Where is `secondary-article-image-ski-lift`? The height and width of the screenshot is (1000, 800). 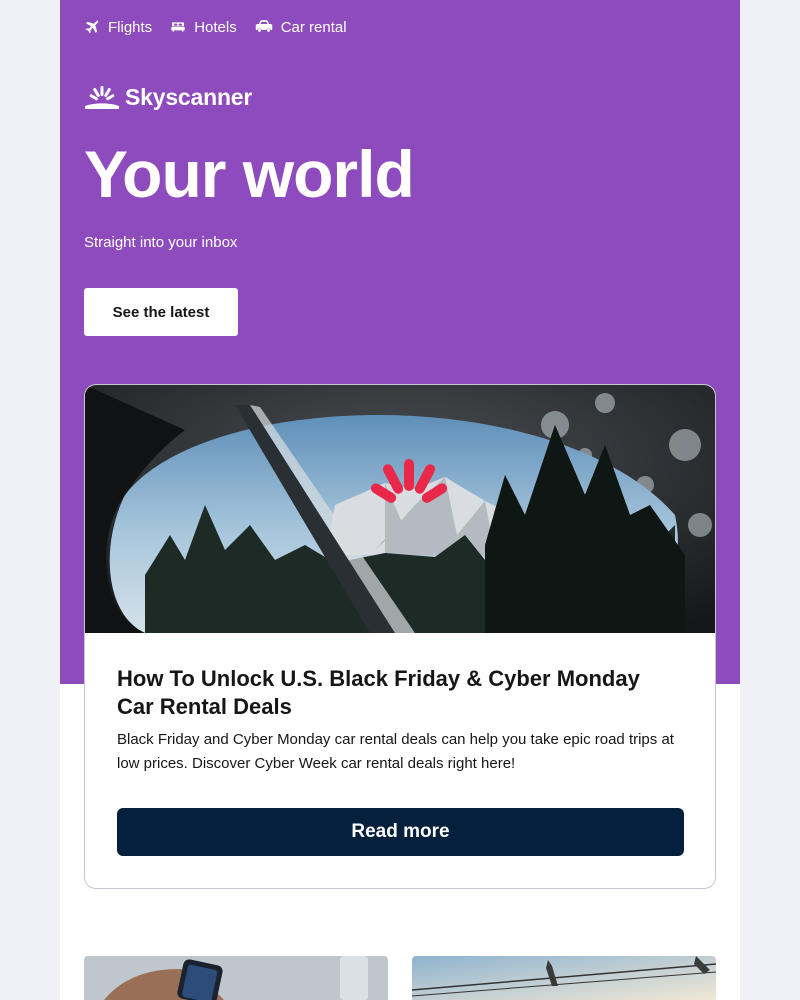
secondary-article-image-ski-lift is located at coordinates (564, 978).